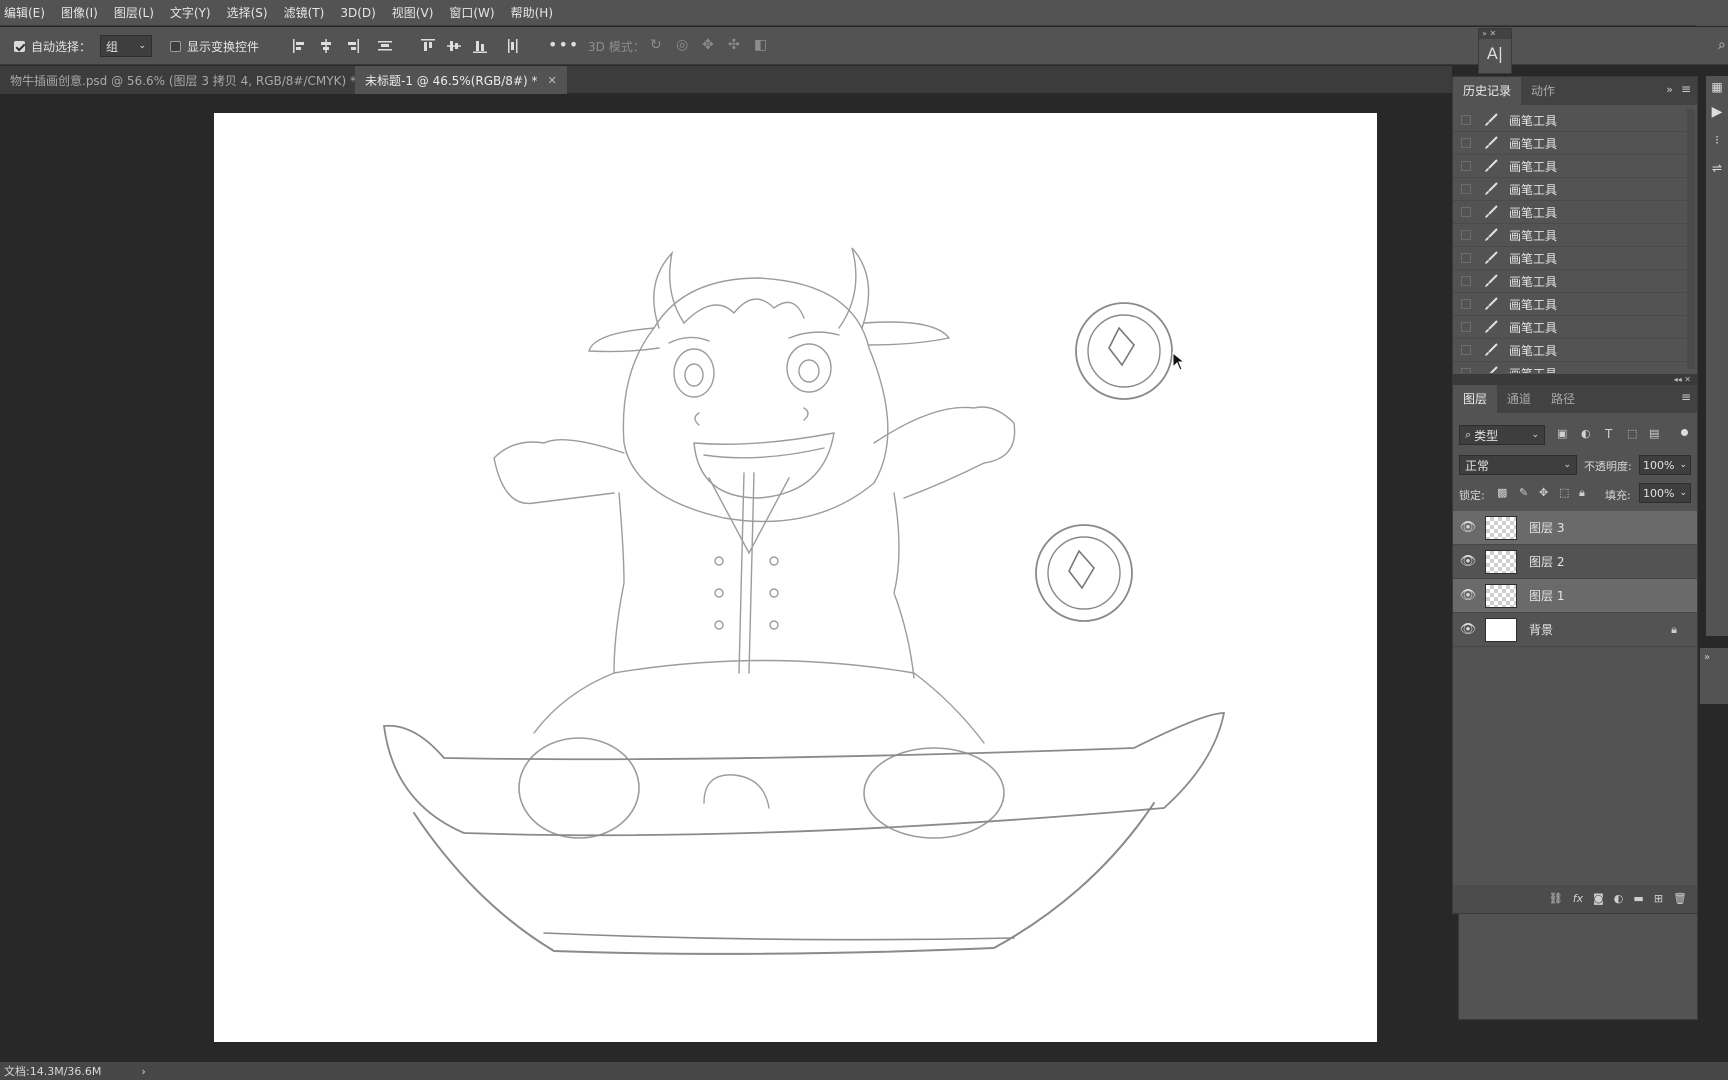 The width and height of the screenshot is (1728, 1080). I want to click on menu-edit: 编辑(E), so click(24, 12).